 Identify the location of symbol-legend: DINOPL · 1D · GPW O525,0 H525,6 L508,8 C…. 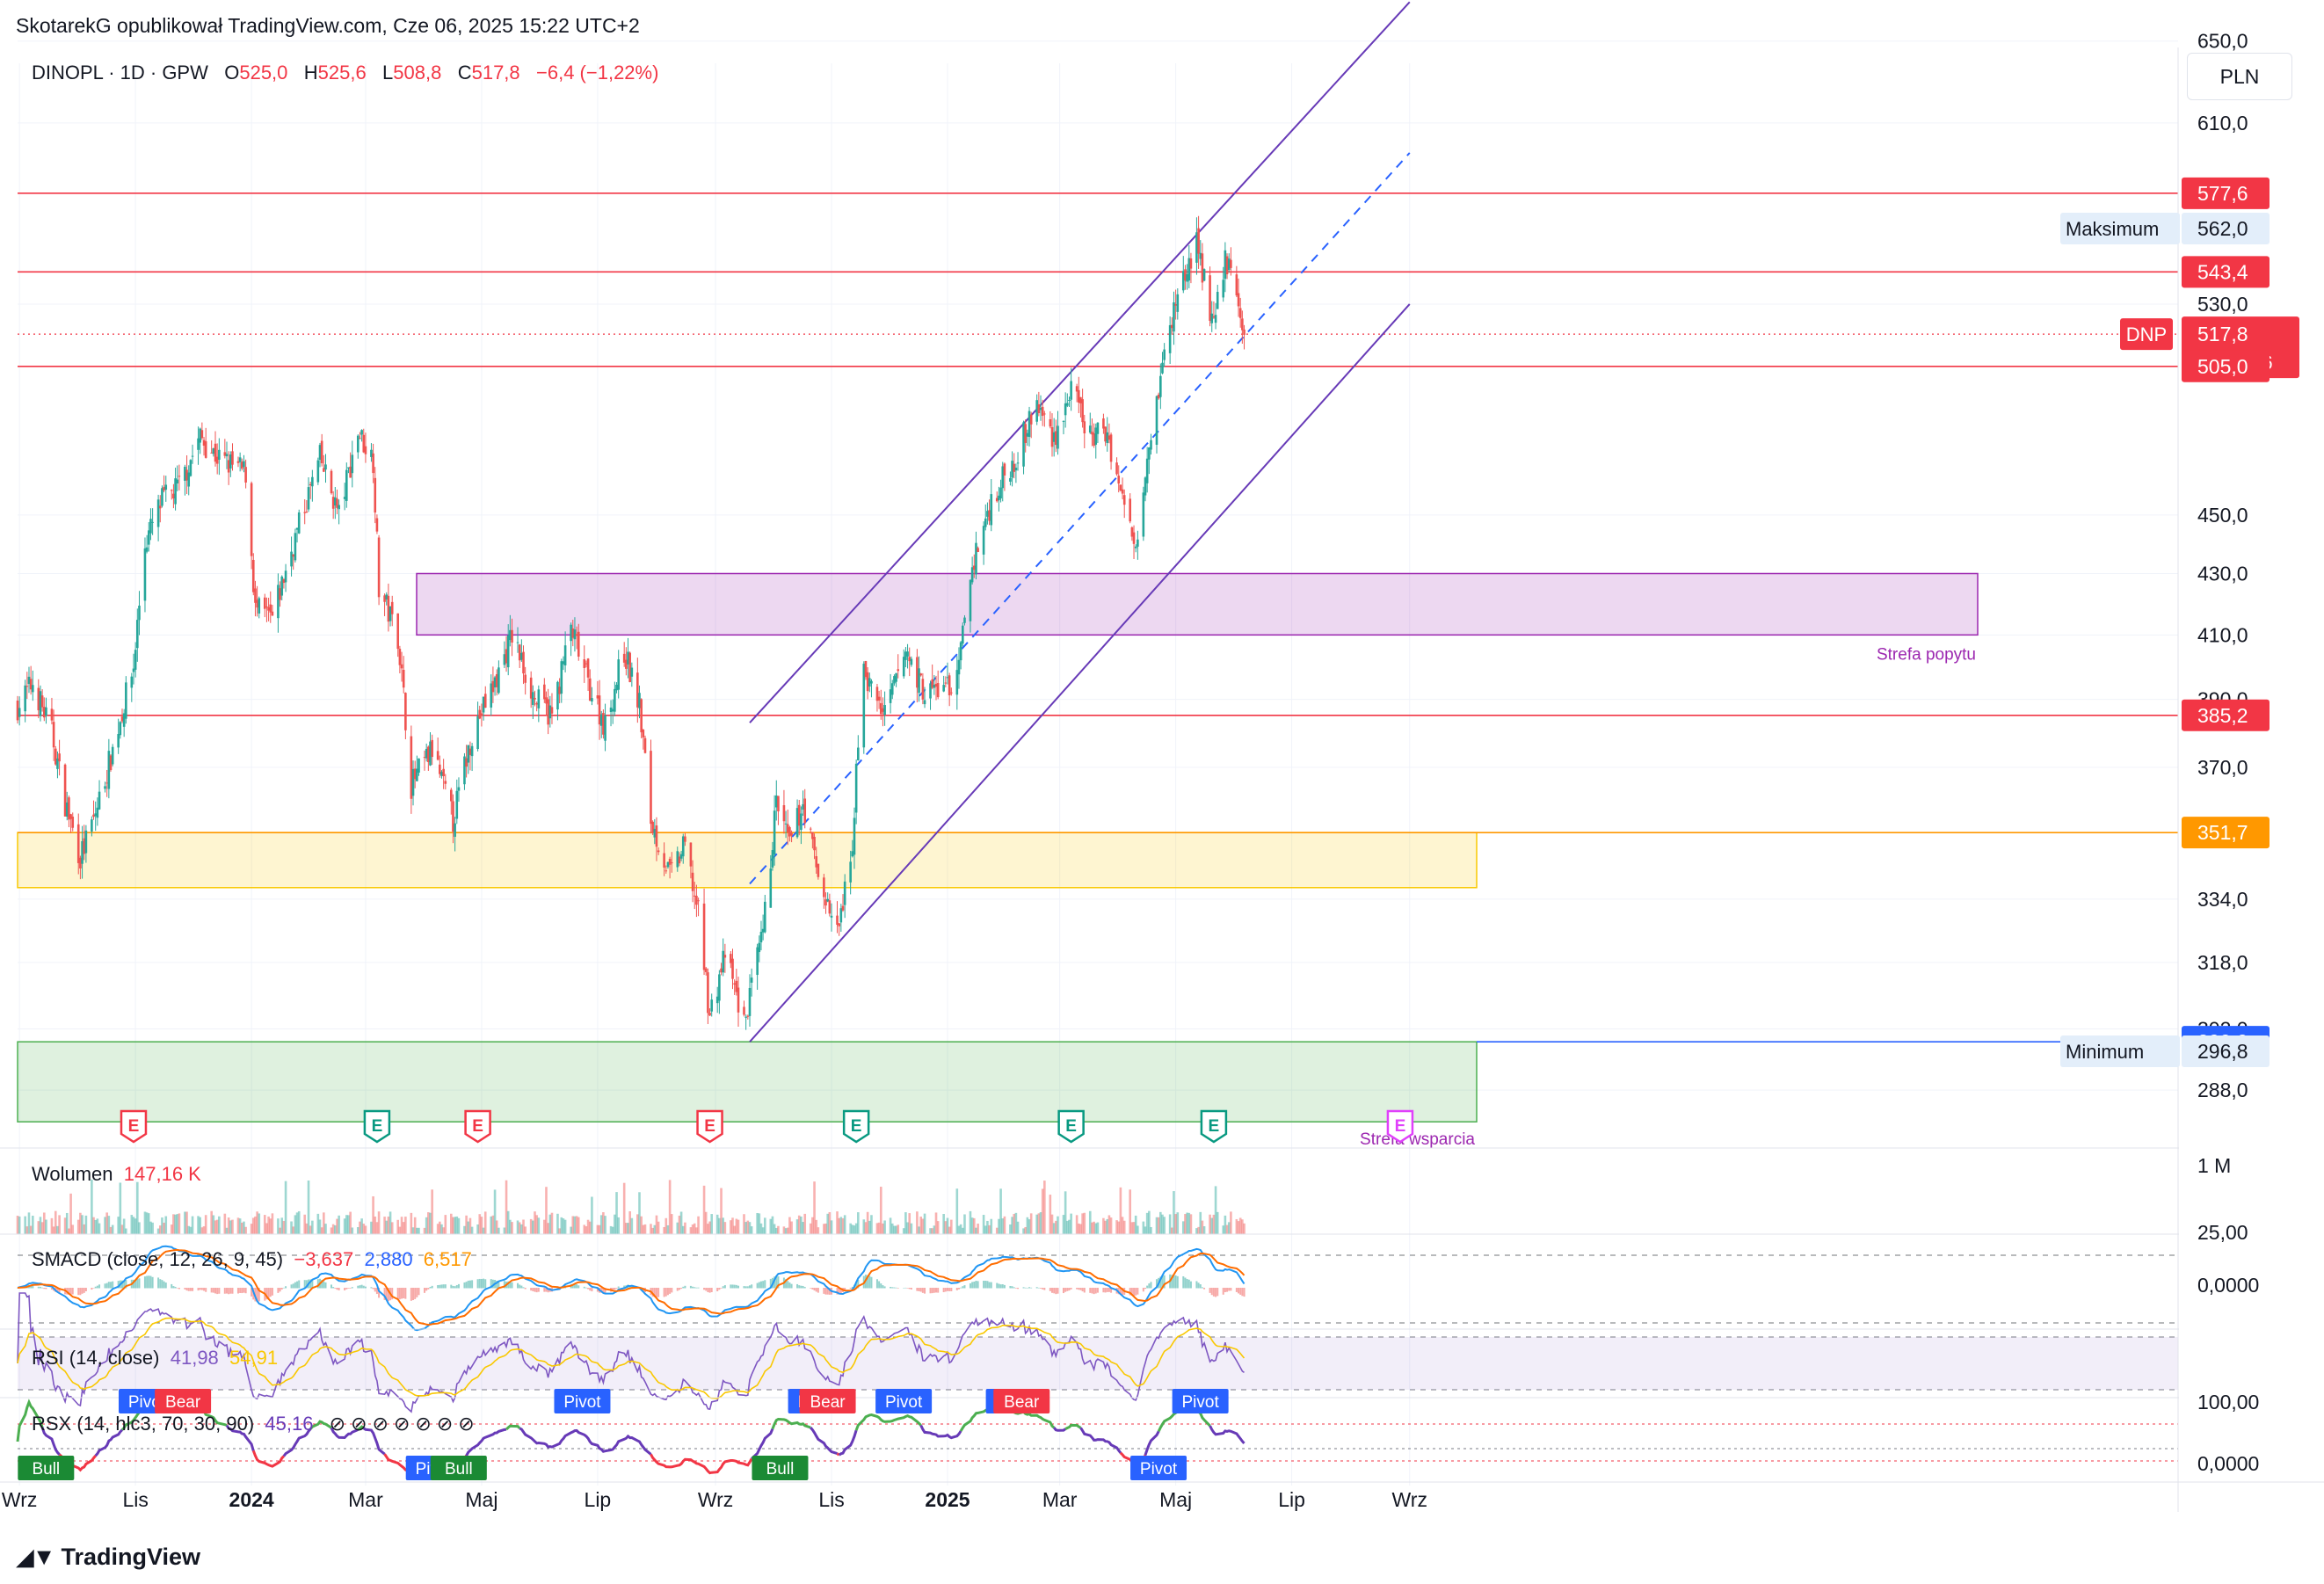
(345, 73).